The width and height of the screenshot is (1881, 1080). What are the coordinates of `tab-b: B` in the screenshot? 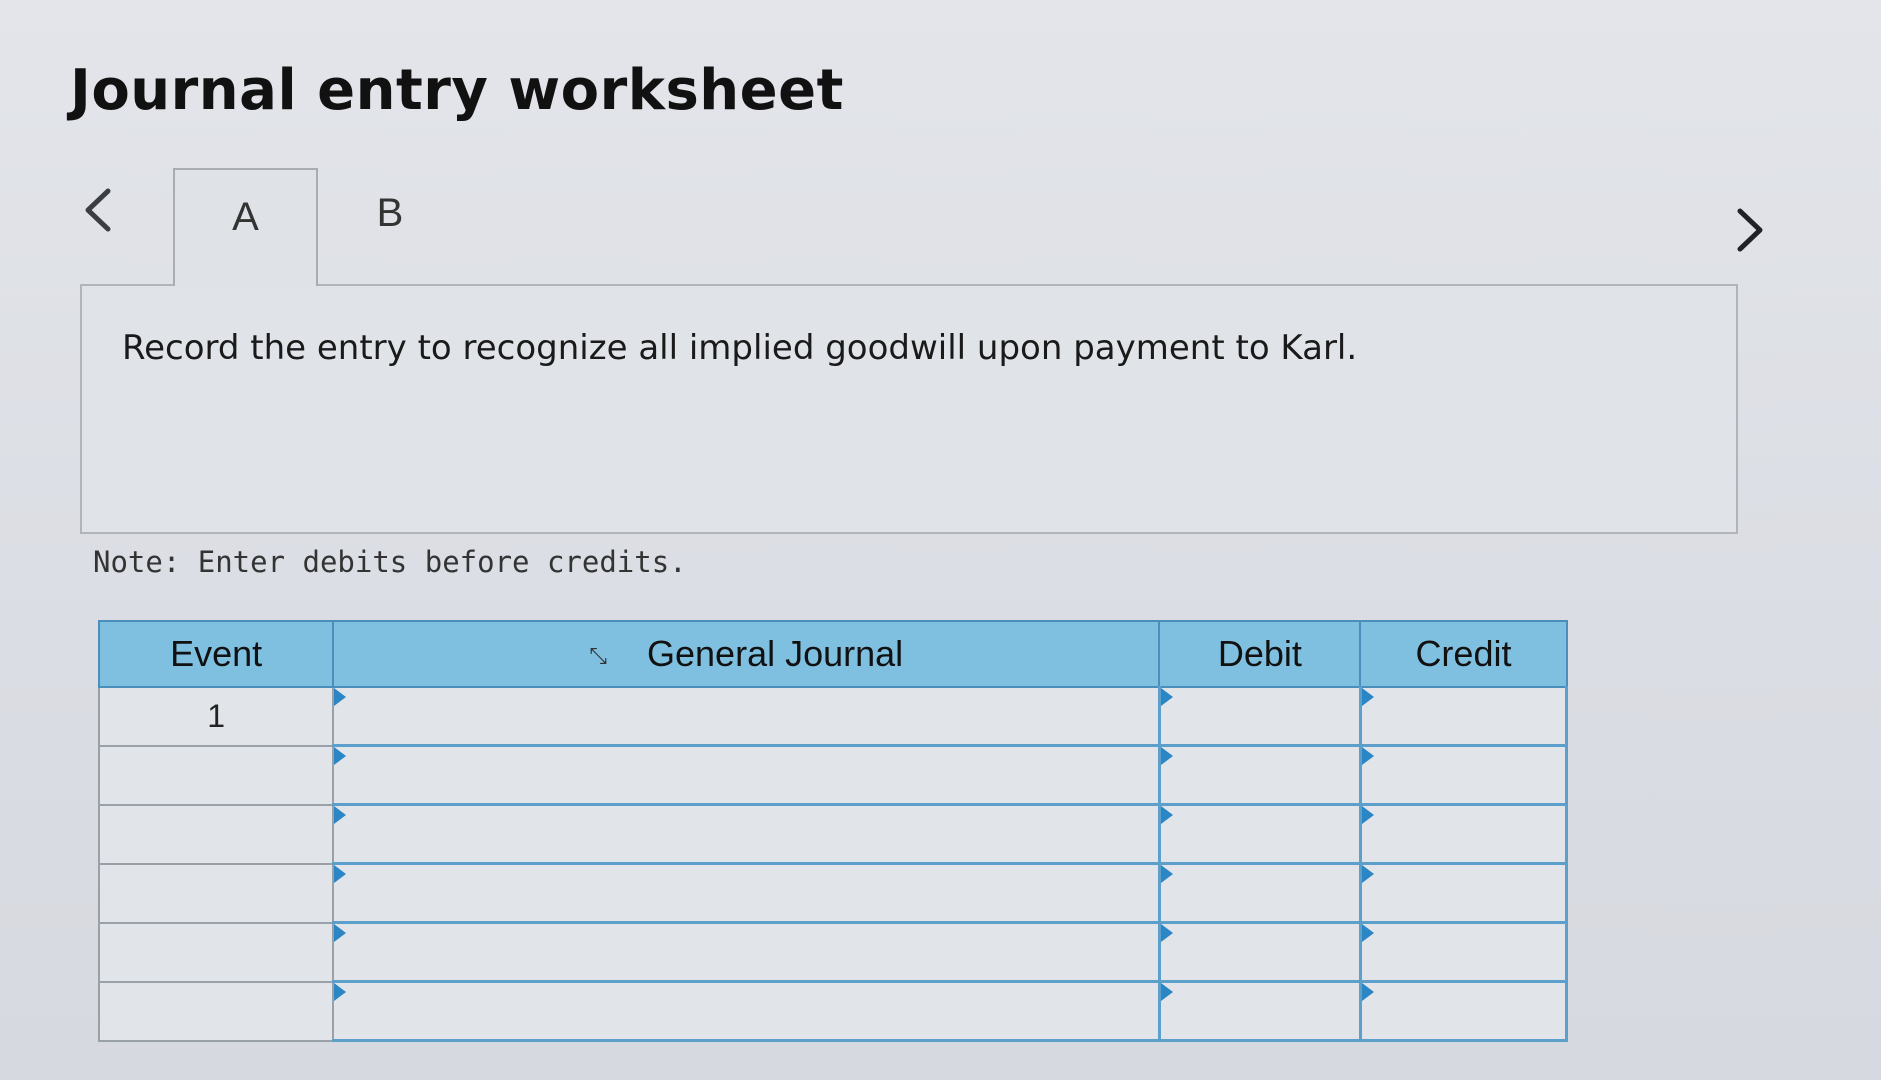 It's located at (390, 224).